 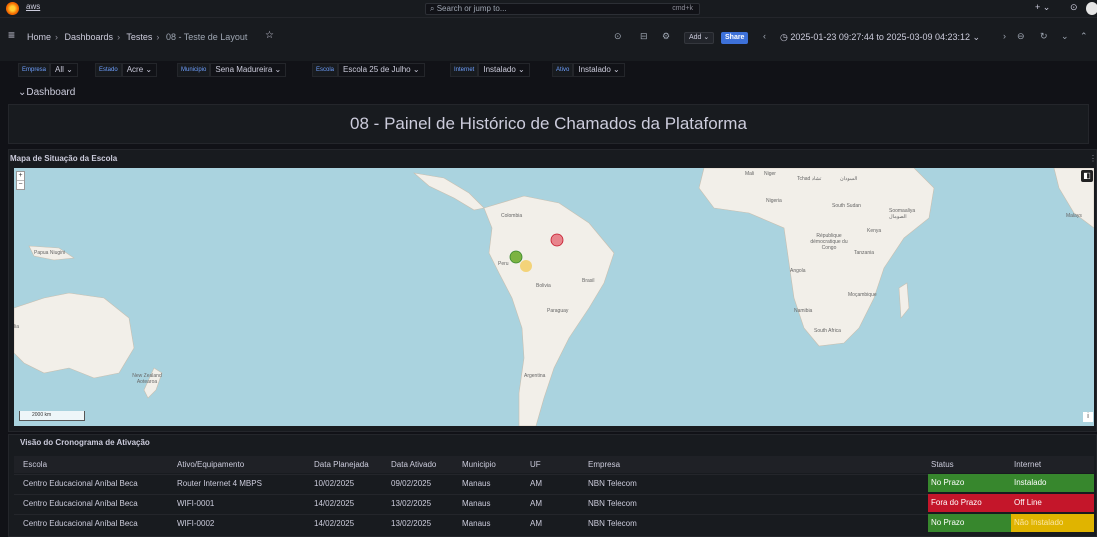 I want to click on cell-data-planejada: 14/02/2025, so click(x=334, y=523).